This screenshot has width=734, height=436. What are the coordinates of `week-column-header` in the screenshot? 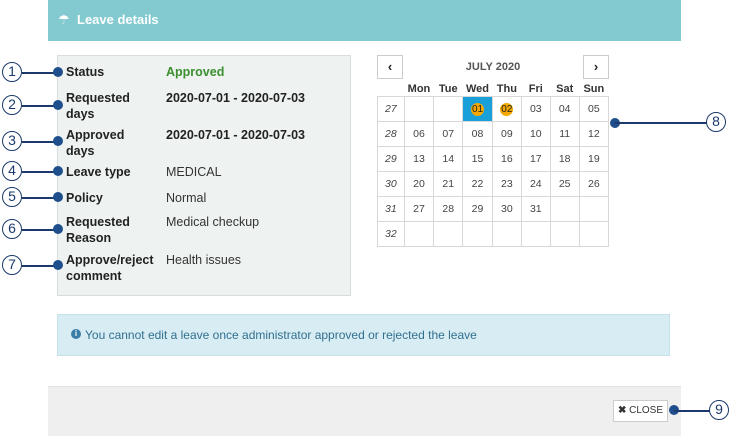 It's located at (391, 89).